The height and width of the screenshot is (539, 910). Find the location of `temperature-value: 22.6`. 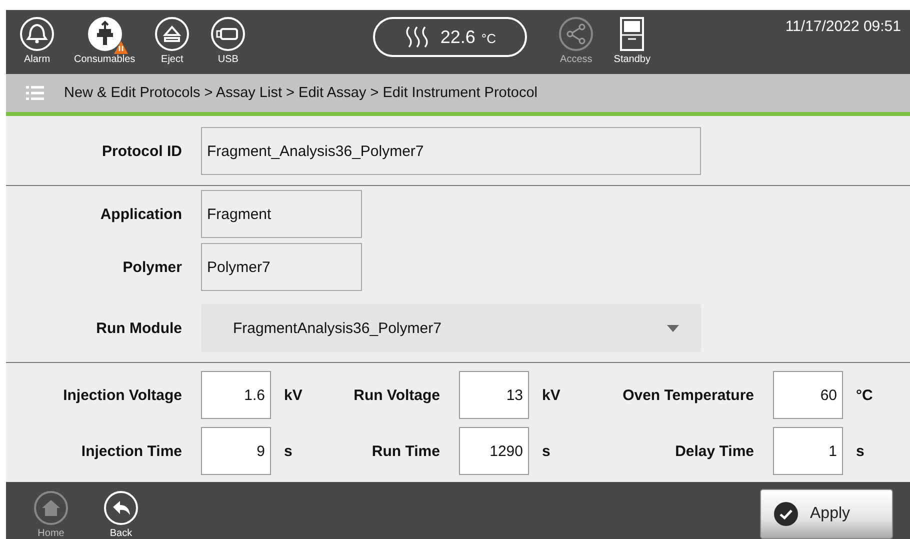

temperature-value: 22.6 is located at coordinates (458, 37).